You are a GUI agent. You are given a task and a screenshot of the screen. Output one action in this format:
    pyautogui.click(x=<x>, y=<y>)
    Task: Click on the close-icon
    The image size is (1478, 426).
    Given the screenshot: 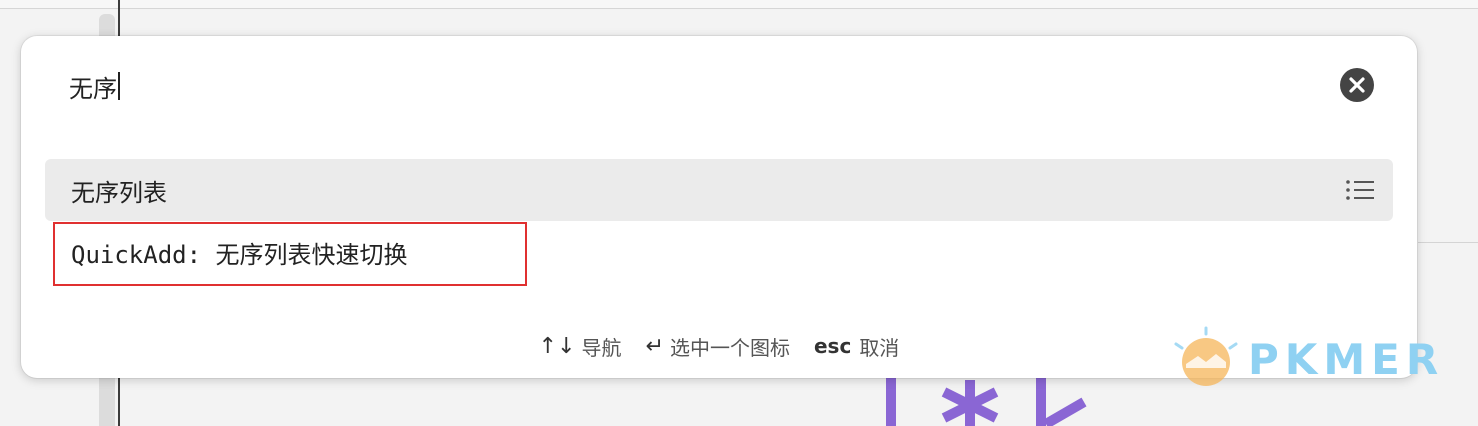 What is the action you would take?
    pyautogui.click(x=1357, y=85)
    